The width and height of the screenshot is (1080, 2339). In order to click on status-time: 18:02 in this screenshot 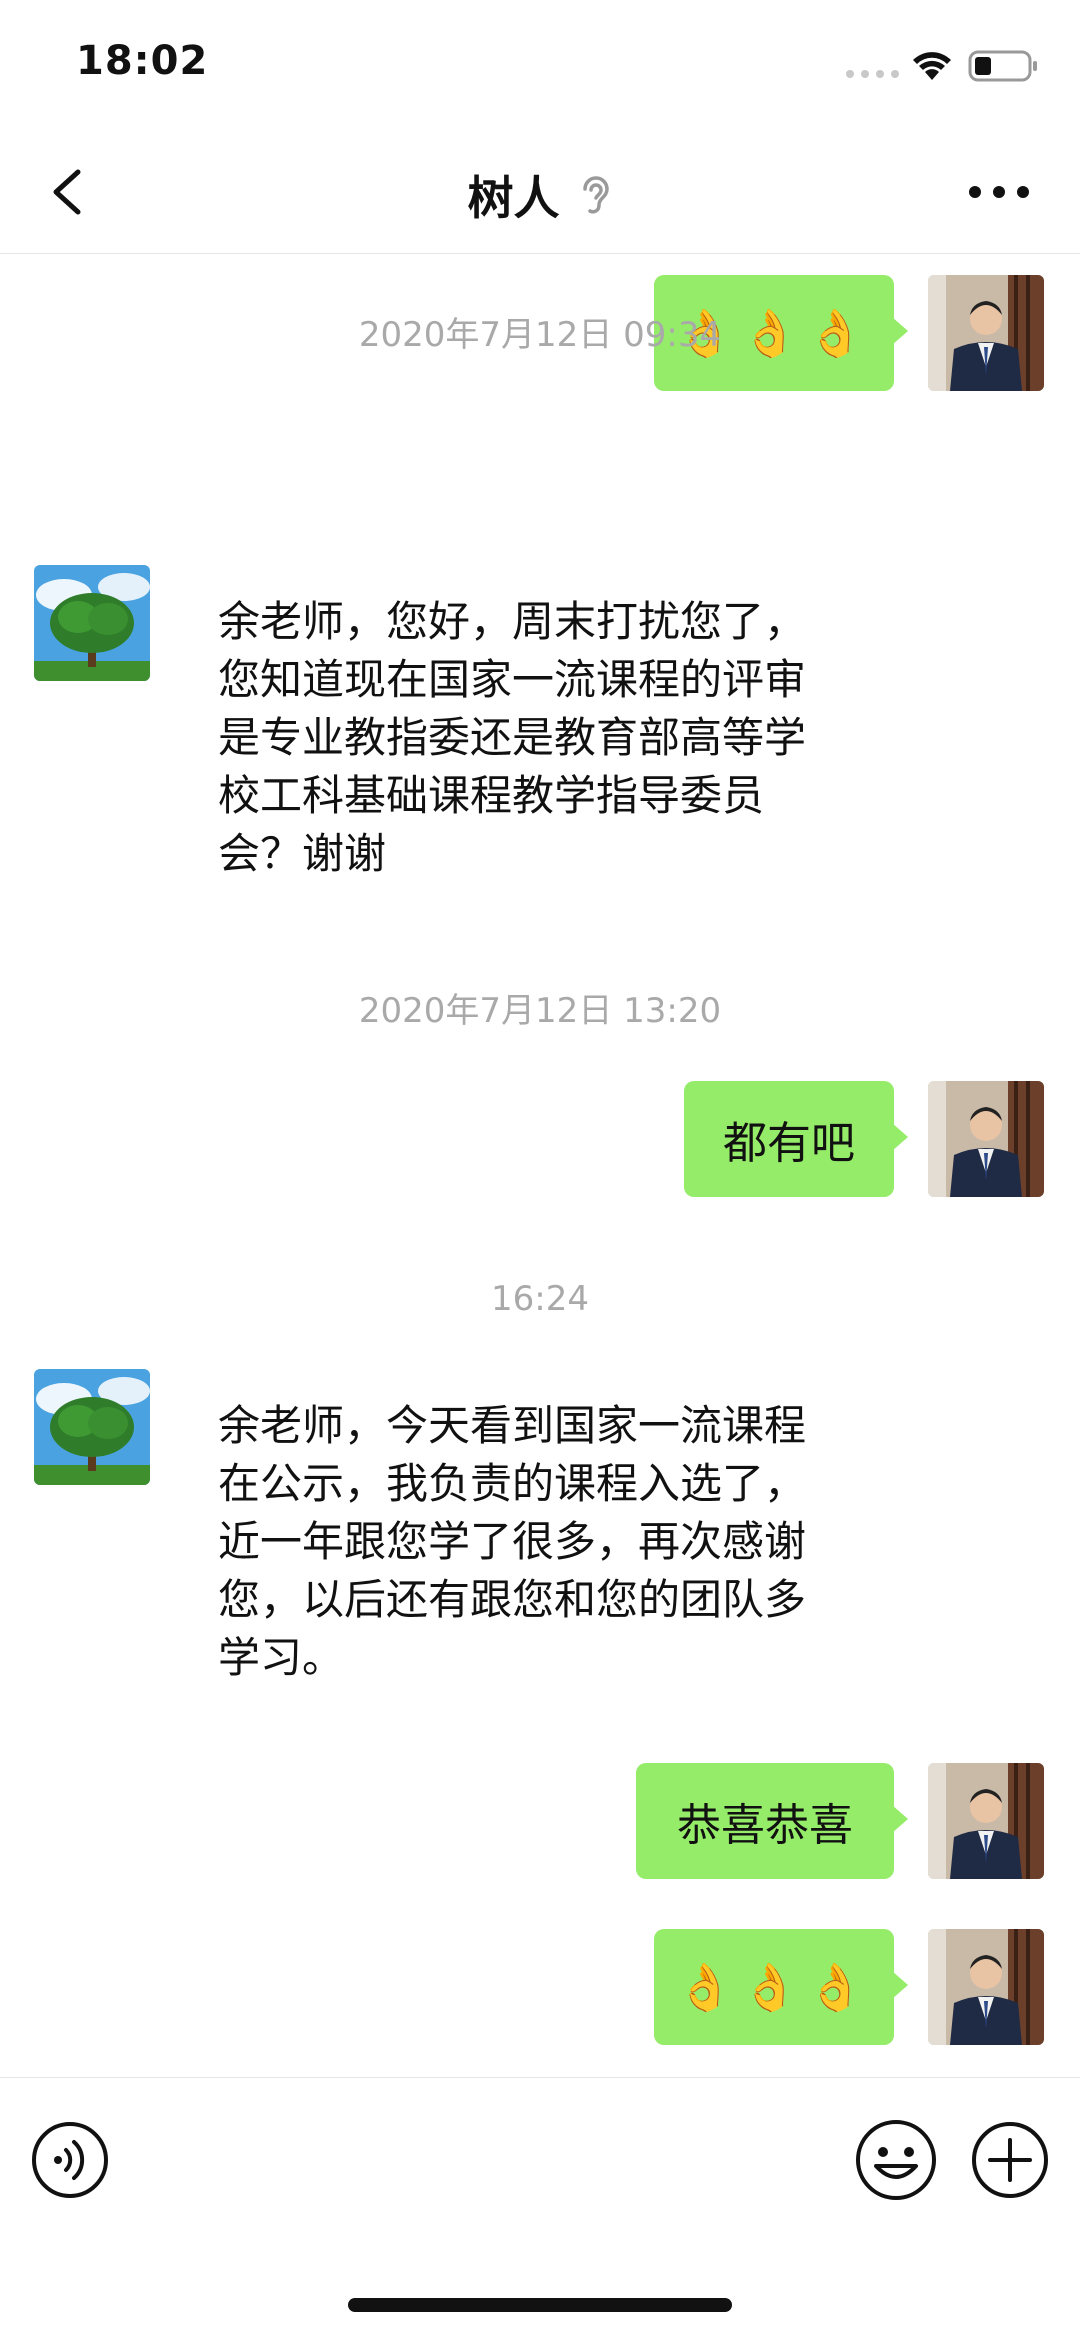, I will do `click(142, 61)`.